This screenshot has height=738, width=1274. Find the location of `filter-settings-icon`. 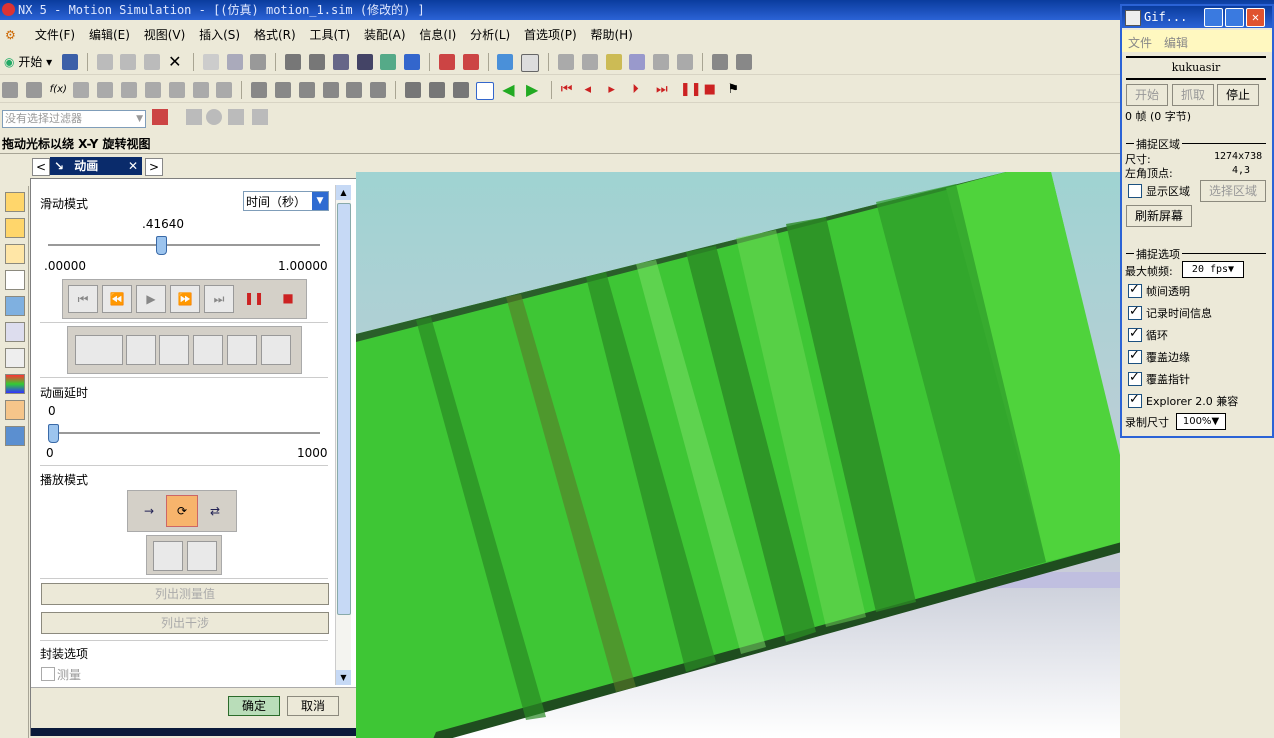

filter-settings-icon is located at coordinates (160, 117).